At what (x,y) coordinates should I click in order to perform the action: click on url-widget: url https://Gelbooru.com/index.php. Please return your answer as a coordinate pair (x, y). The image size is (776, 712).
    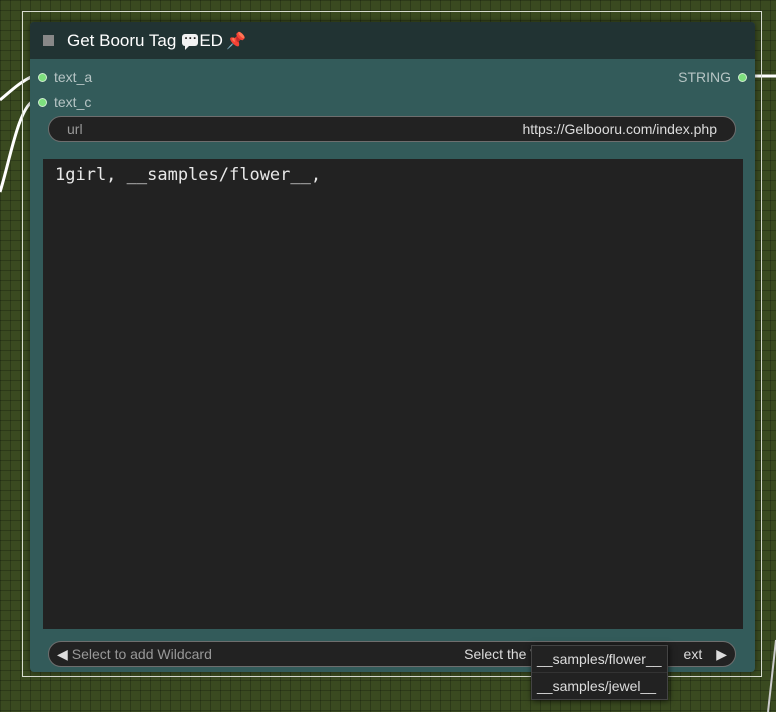
    Looking at the image, I should click on (392, 129).